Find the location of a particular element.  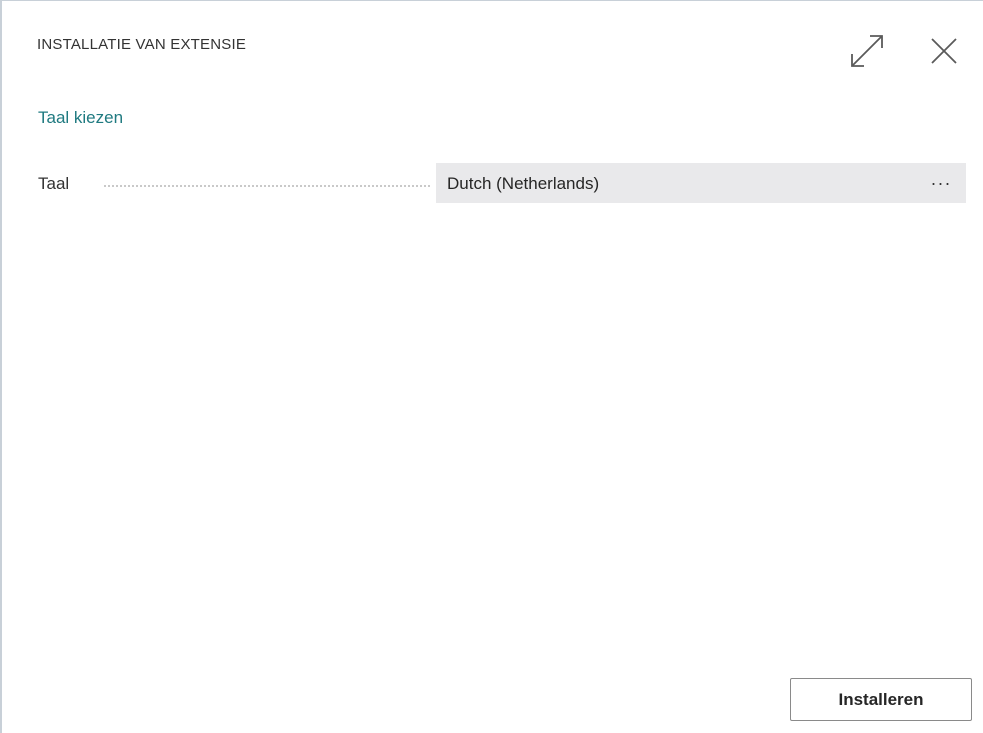

expand-icon-graphic is located at coordinates (867, 51).